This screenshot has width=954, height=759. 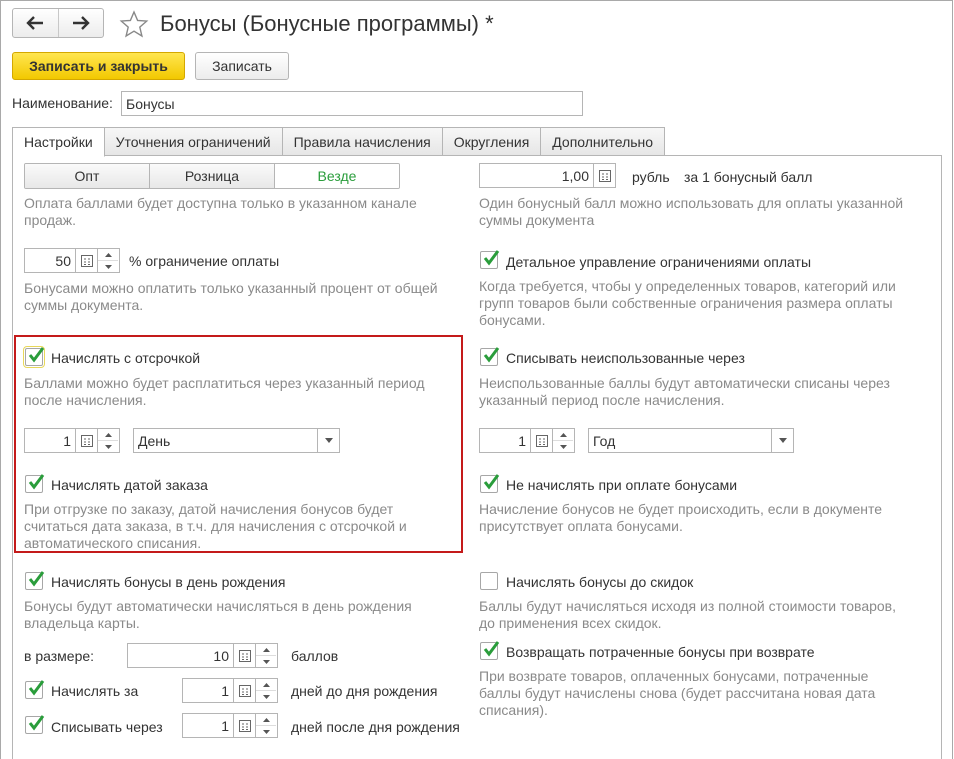 I want to click on accrue-before-stepper, so click(x=267, y=690).